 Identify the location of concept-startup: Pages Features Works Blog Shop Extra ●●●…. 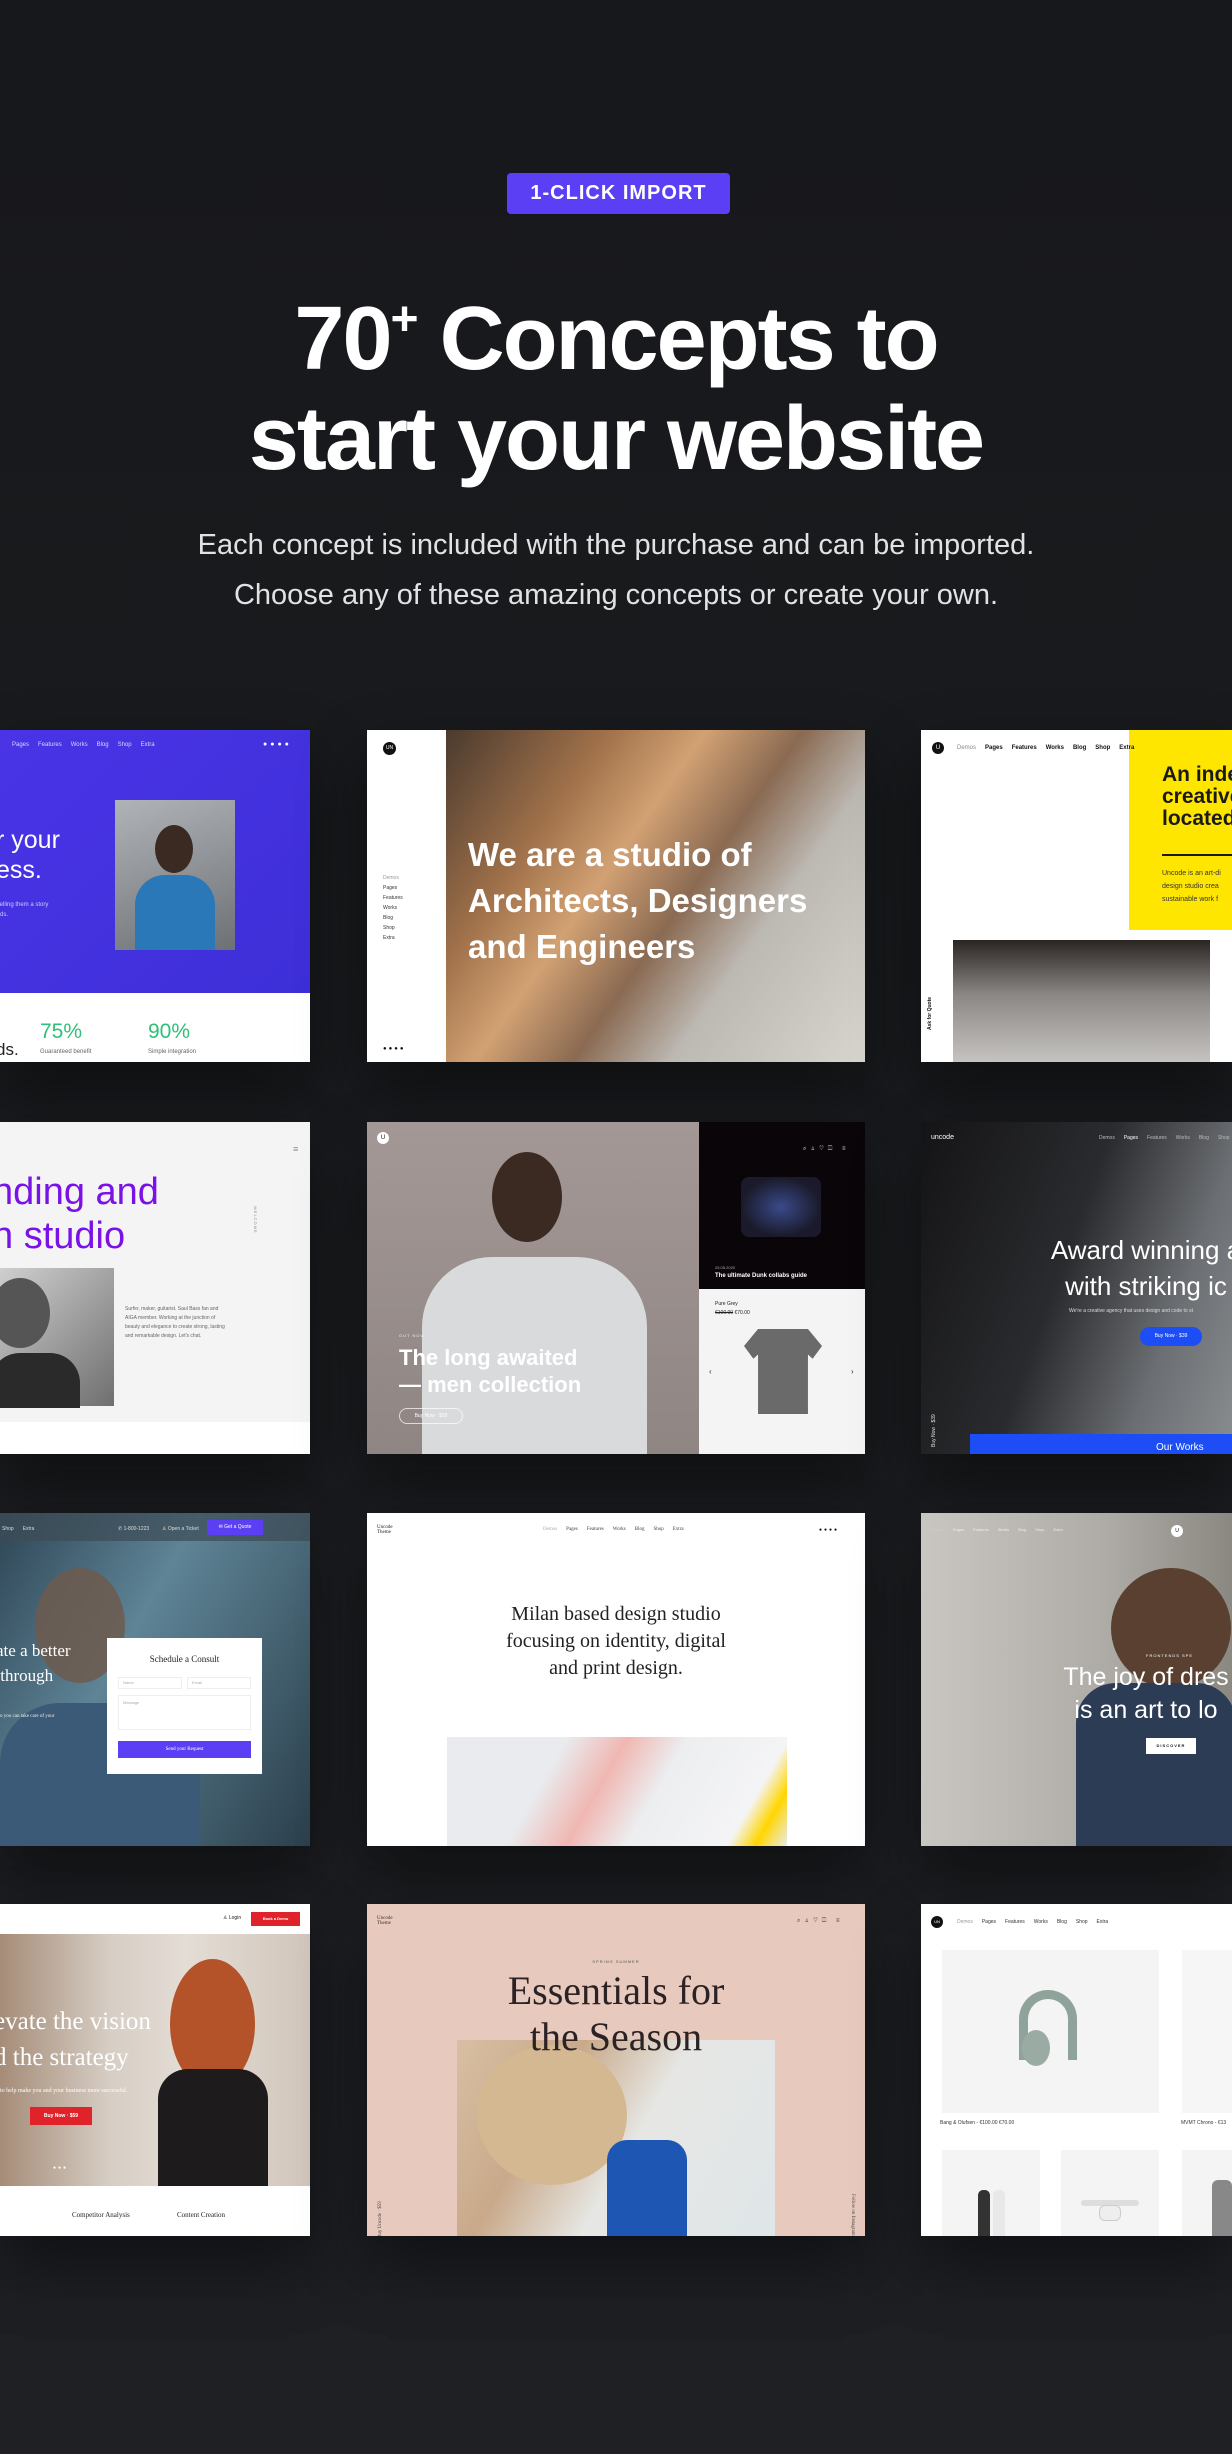
(155, 896).